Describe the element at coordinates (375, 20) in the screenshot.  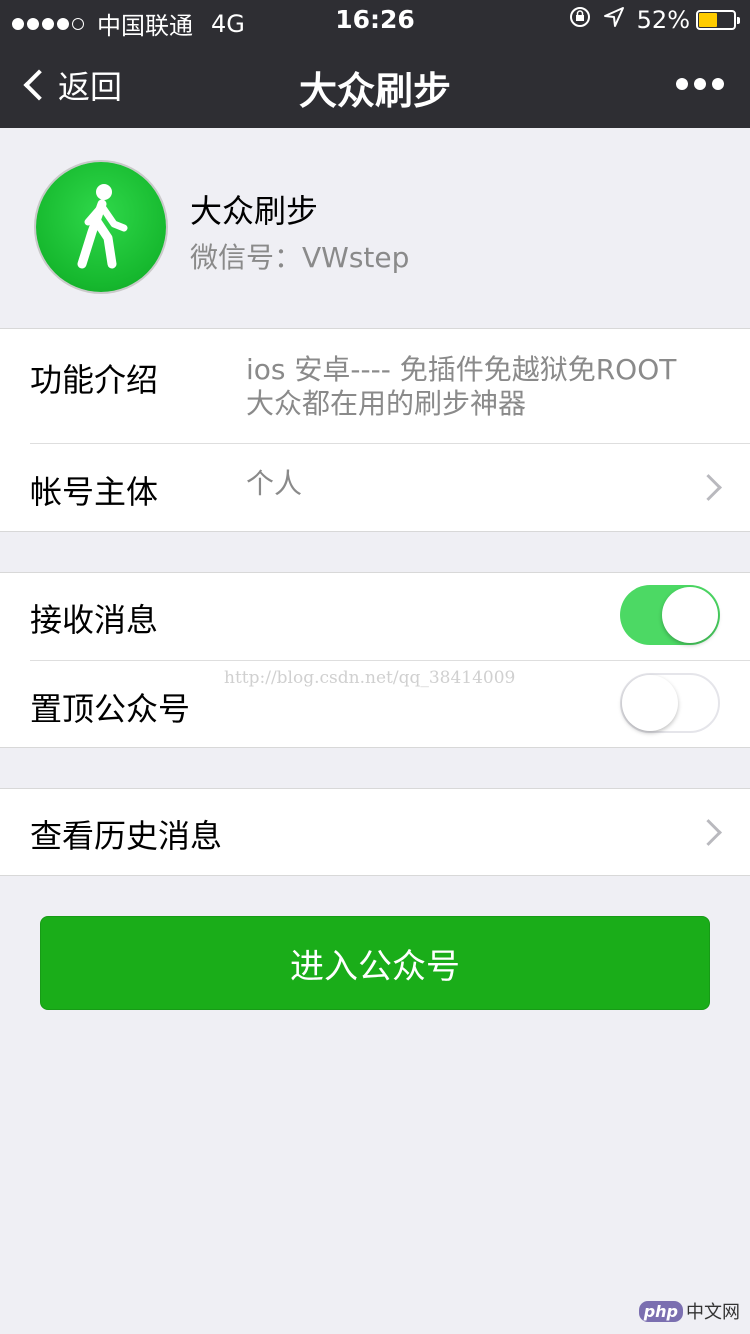
I see `status-bar: 中国联通 4G 16:26 52%` at that location.